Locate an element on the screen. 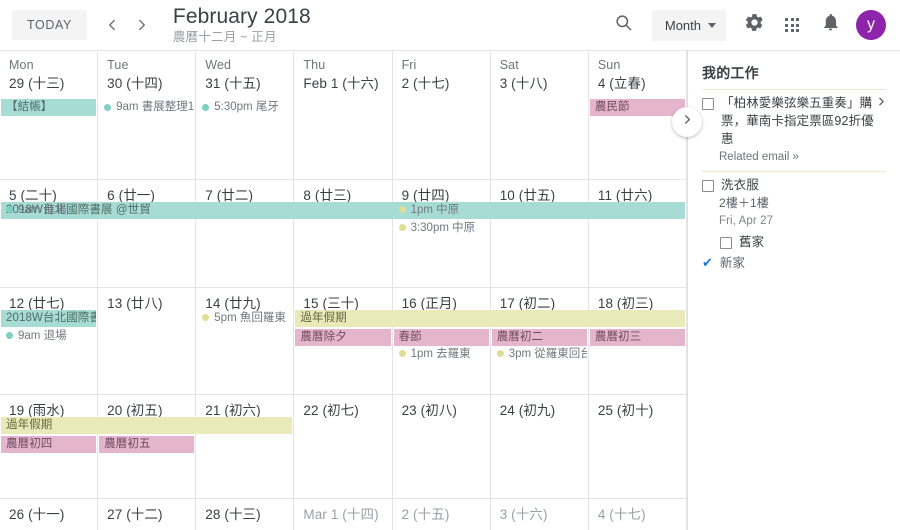 This screenshot has height=530, width=900. day-number: 26 (十一) is located at coordinates (37, 515).